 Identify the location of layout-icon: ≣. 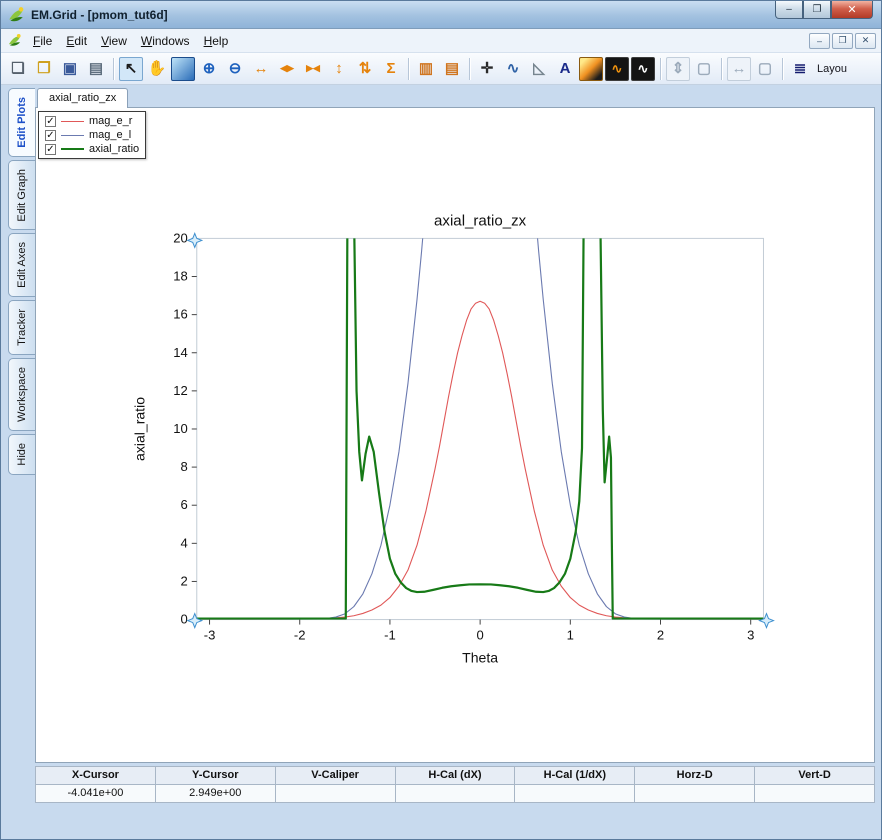
(800, 68).